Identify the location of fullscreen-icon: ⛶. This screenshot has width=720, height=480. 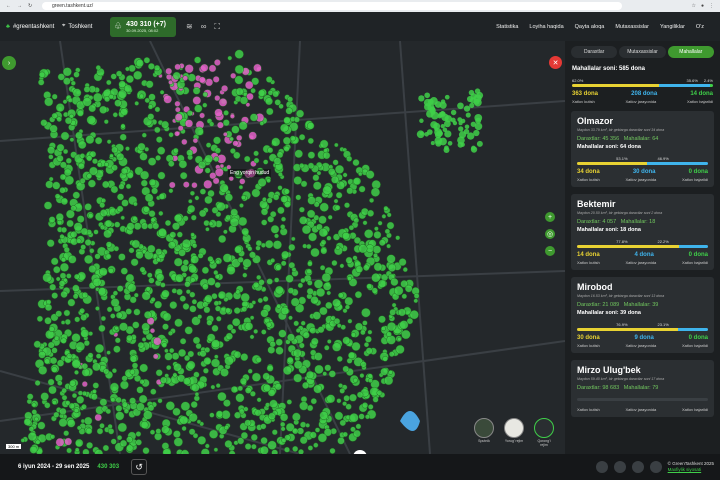
(217, 27).